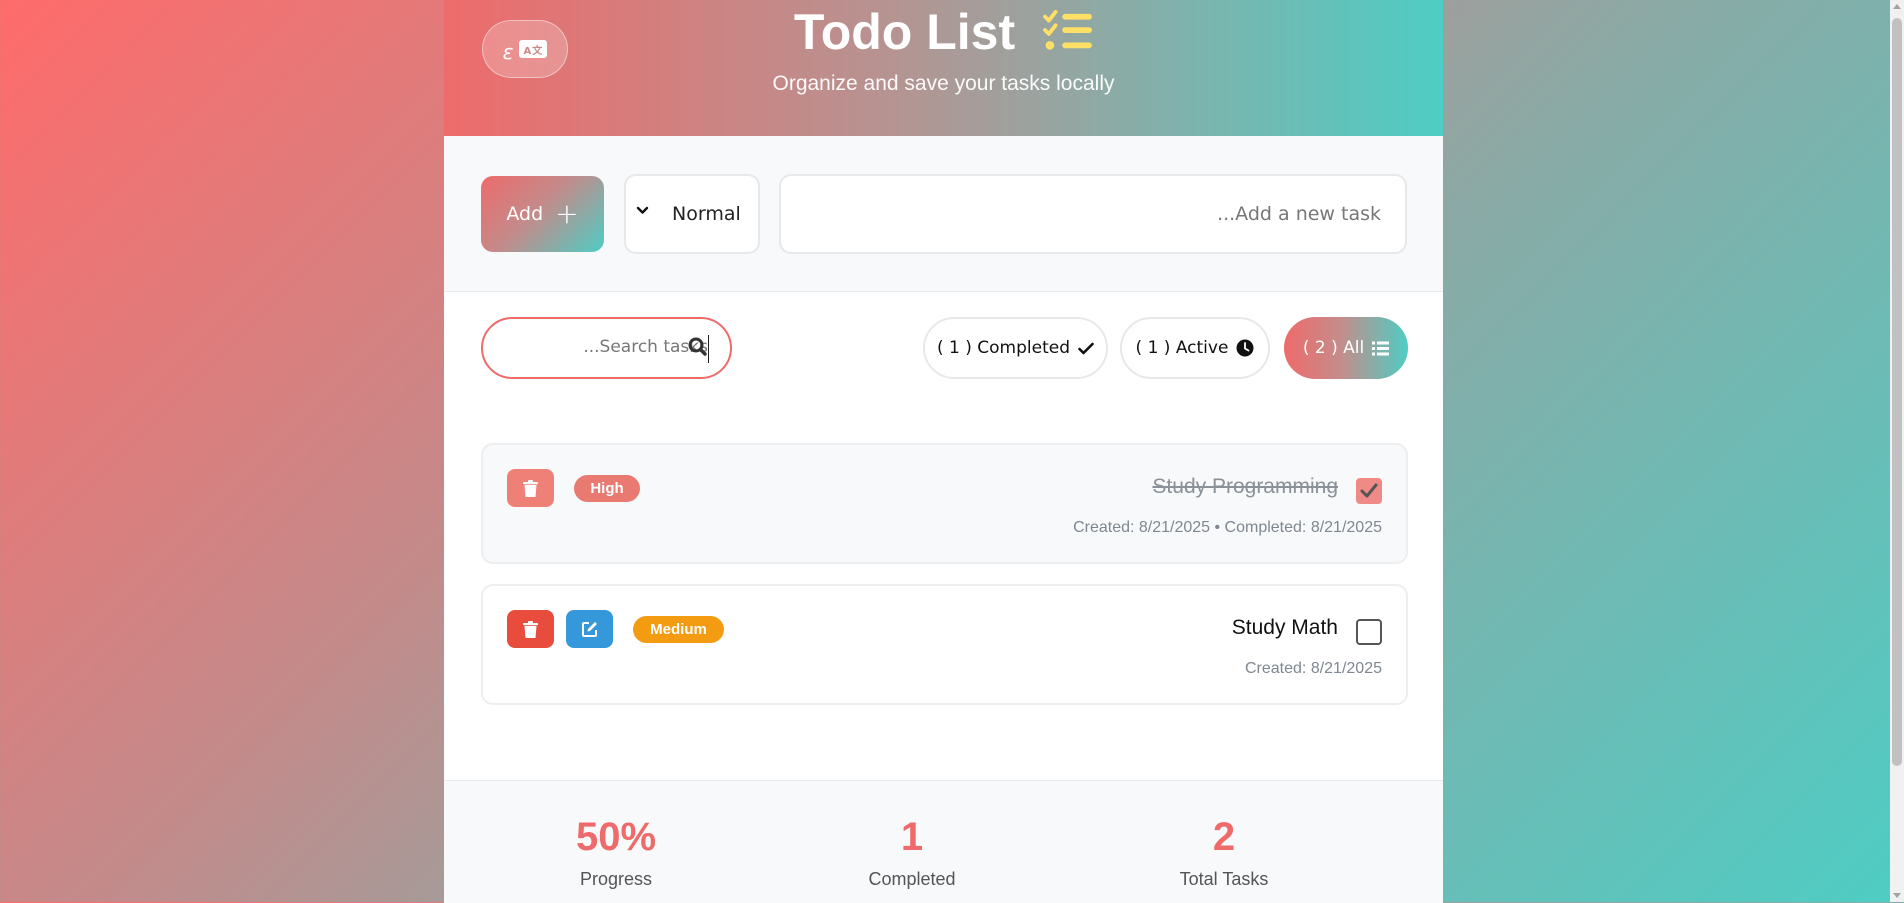  What do you see at coordinates (944, 644) in the screenshot?
I see `task-item: Medium Study Math Created: 8/21/2025` at bounding box center [944, 644].